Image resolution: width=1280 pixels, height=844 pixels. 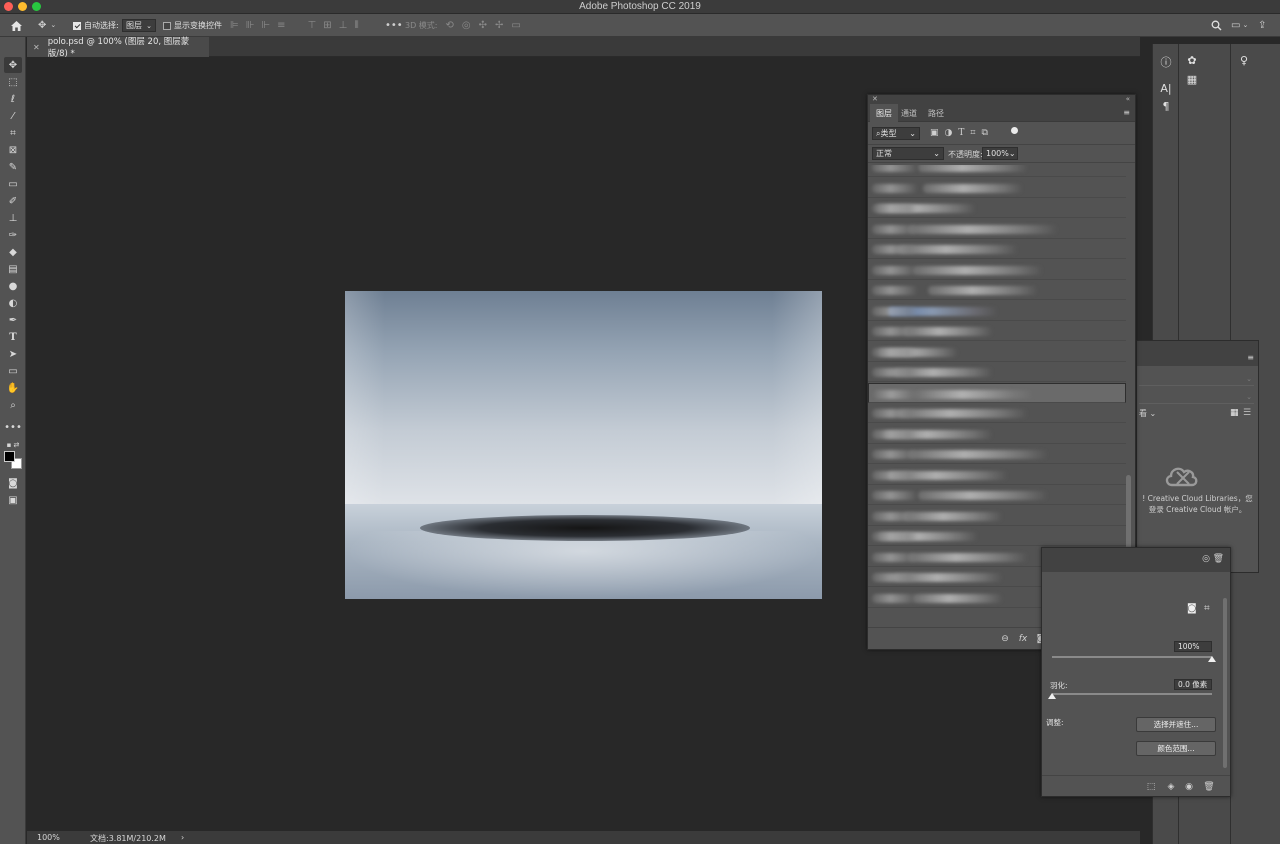 What do you see at coordinates (1244, 60) in the screenshot?
I see `learn-panel-button: ♀` at bounding box center [1244, 60].